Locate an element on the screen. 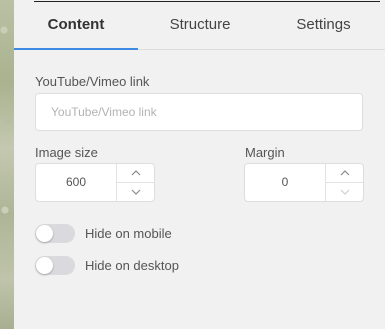 The width and height of the screenshot is (385, 329). margin-increment-button is located at coordinates (344, 173).